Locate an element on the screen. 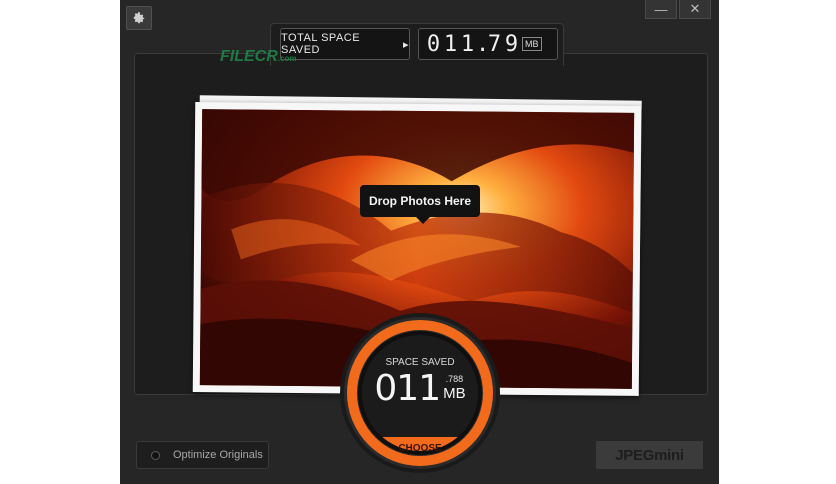  settings-button is located at coordinates (139, 18).